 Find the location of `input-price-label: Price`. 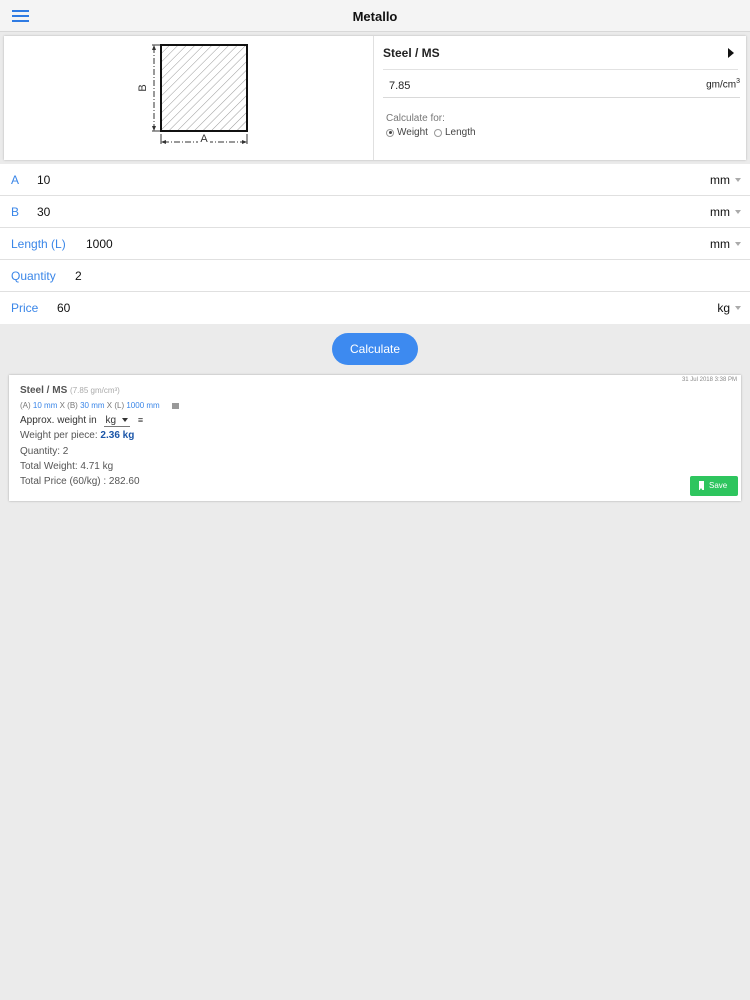

input-price-label: Price is located at coordinates (25, 308).